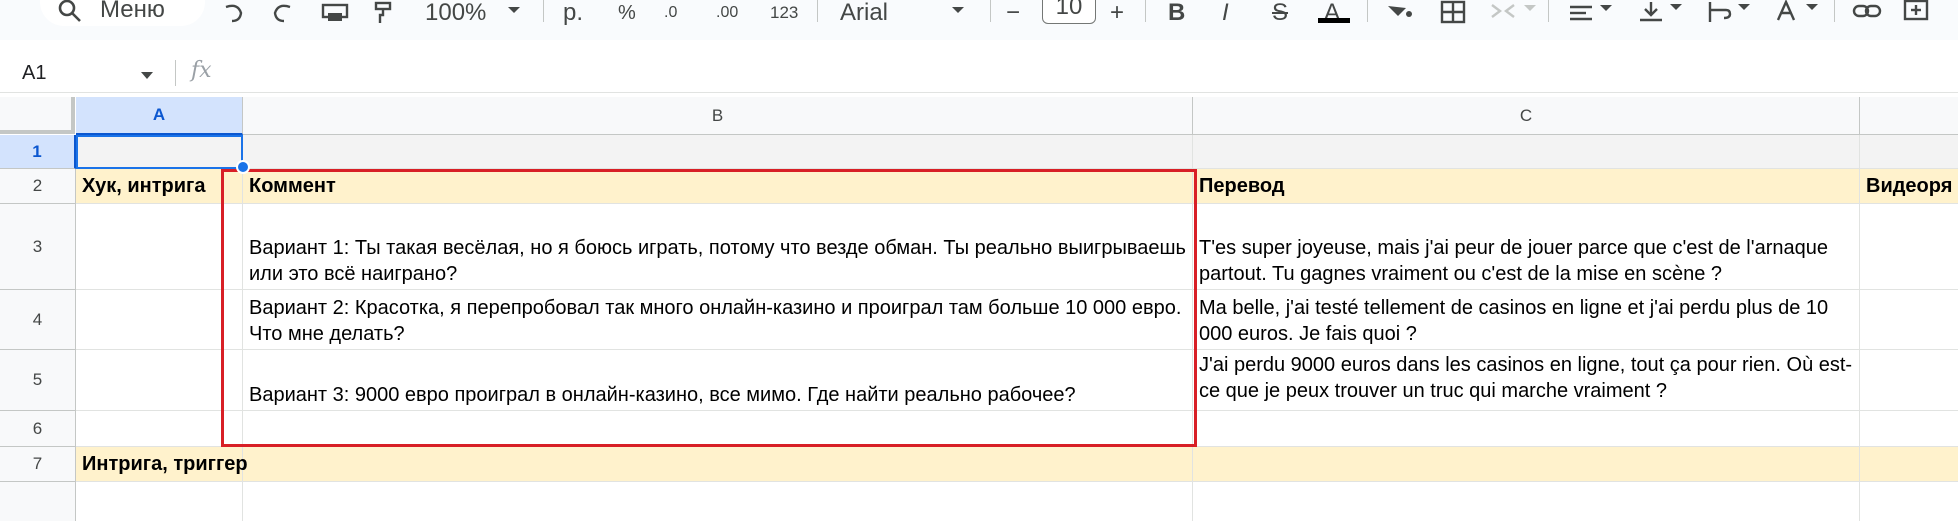  What do you see at coordinates (718, 501) in the screenshot?
I see `cell-b8` at bounding box center [718, 501].